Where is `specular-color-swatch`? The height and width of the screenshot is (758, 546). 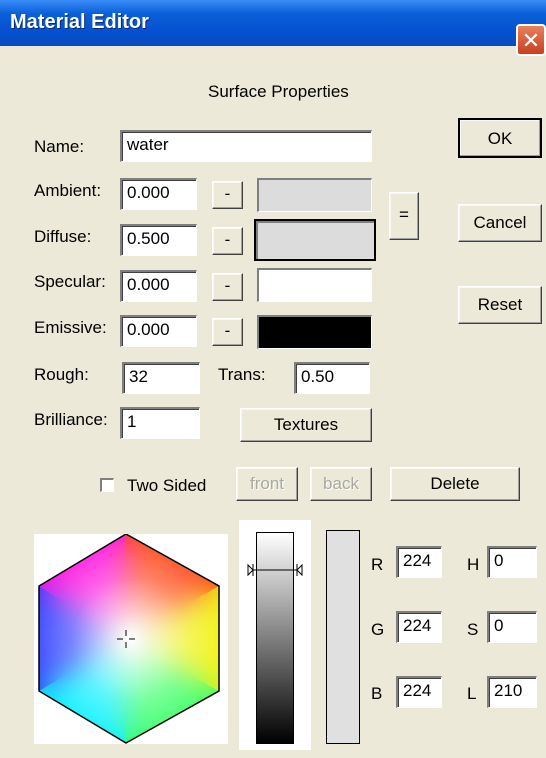 specular-color-swatch is located at coordinates (314, 285).